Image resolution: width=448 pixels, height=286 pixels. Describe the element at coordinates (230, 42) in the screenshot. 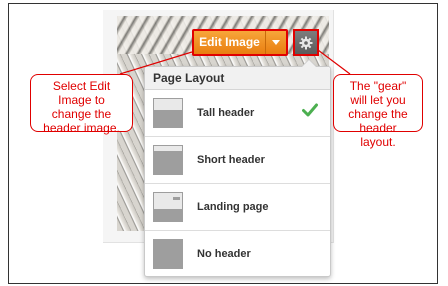

I see `edit-image-label: Edit Image` at that location.